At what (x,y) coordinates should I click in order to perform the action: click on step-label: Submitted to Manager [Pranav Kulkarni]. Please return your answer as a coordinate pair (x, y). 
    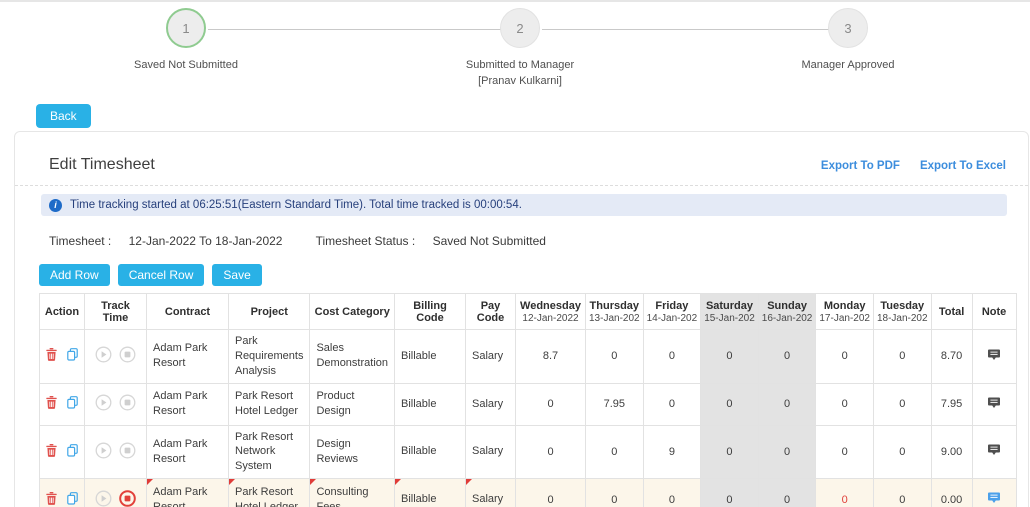
    Looking at the image, I should click on (520, 74).